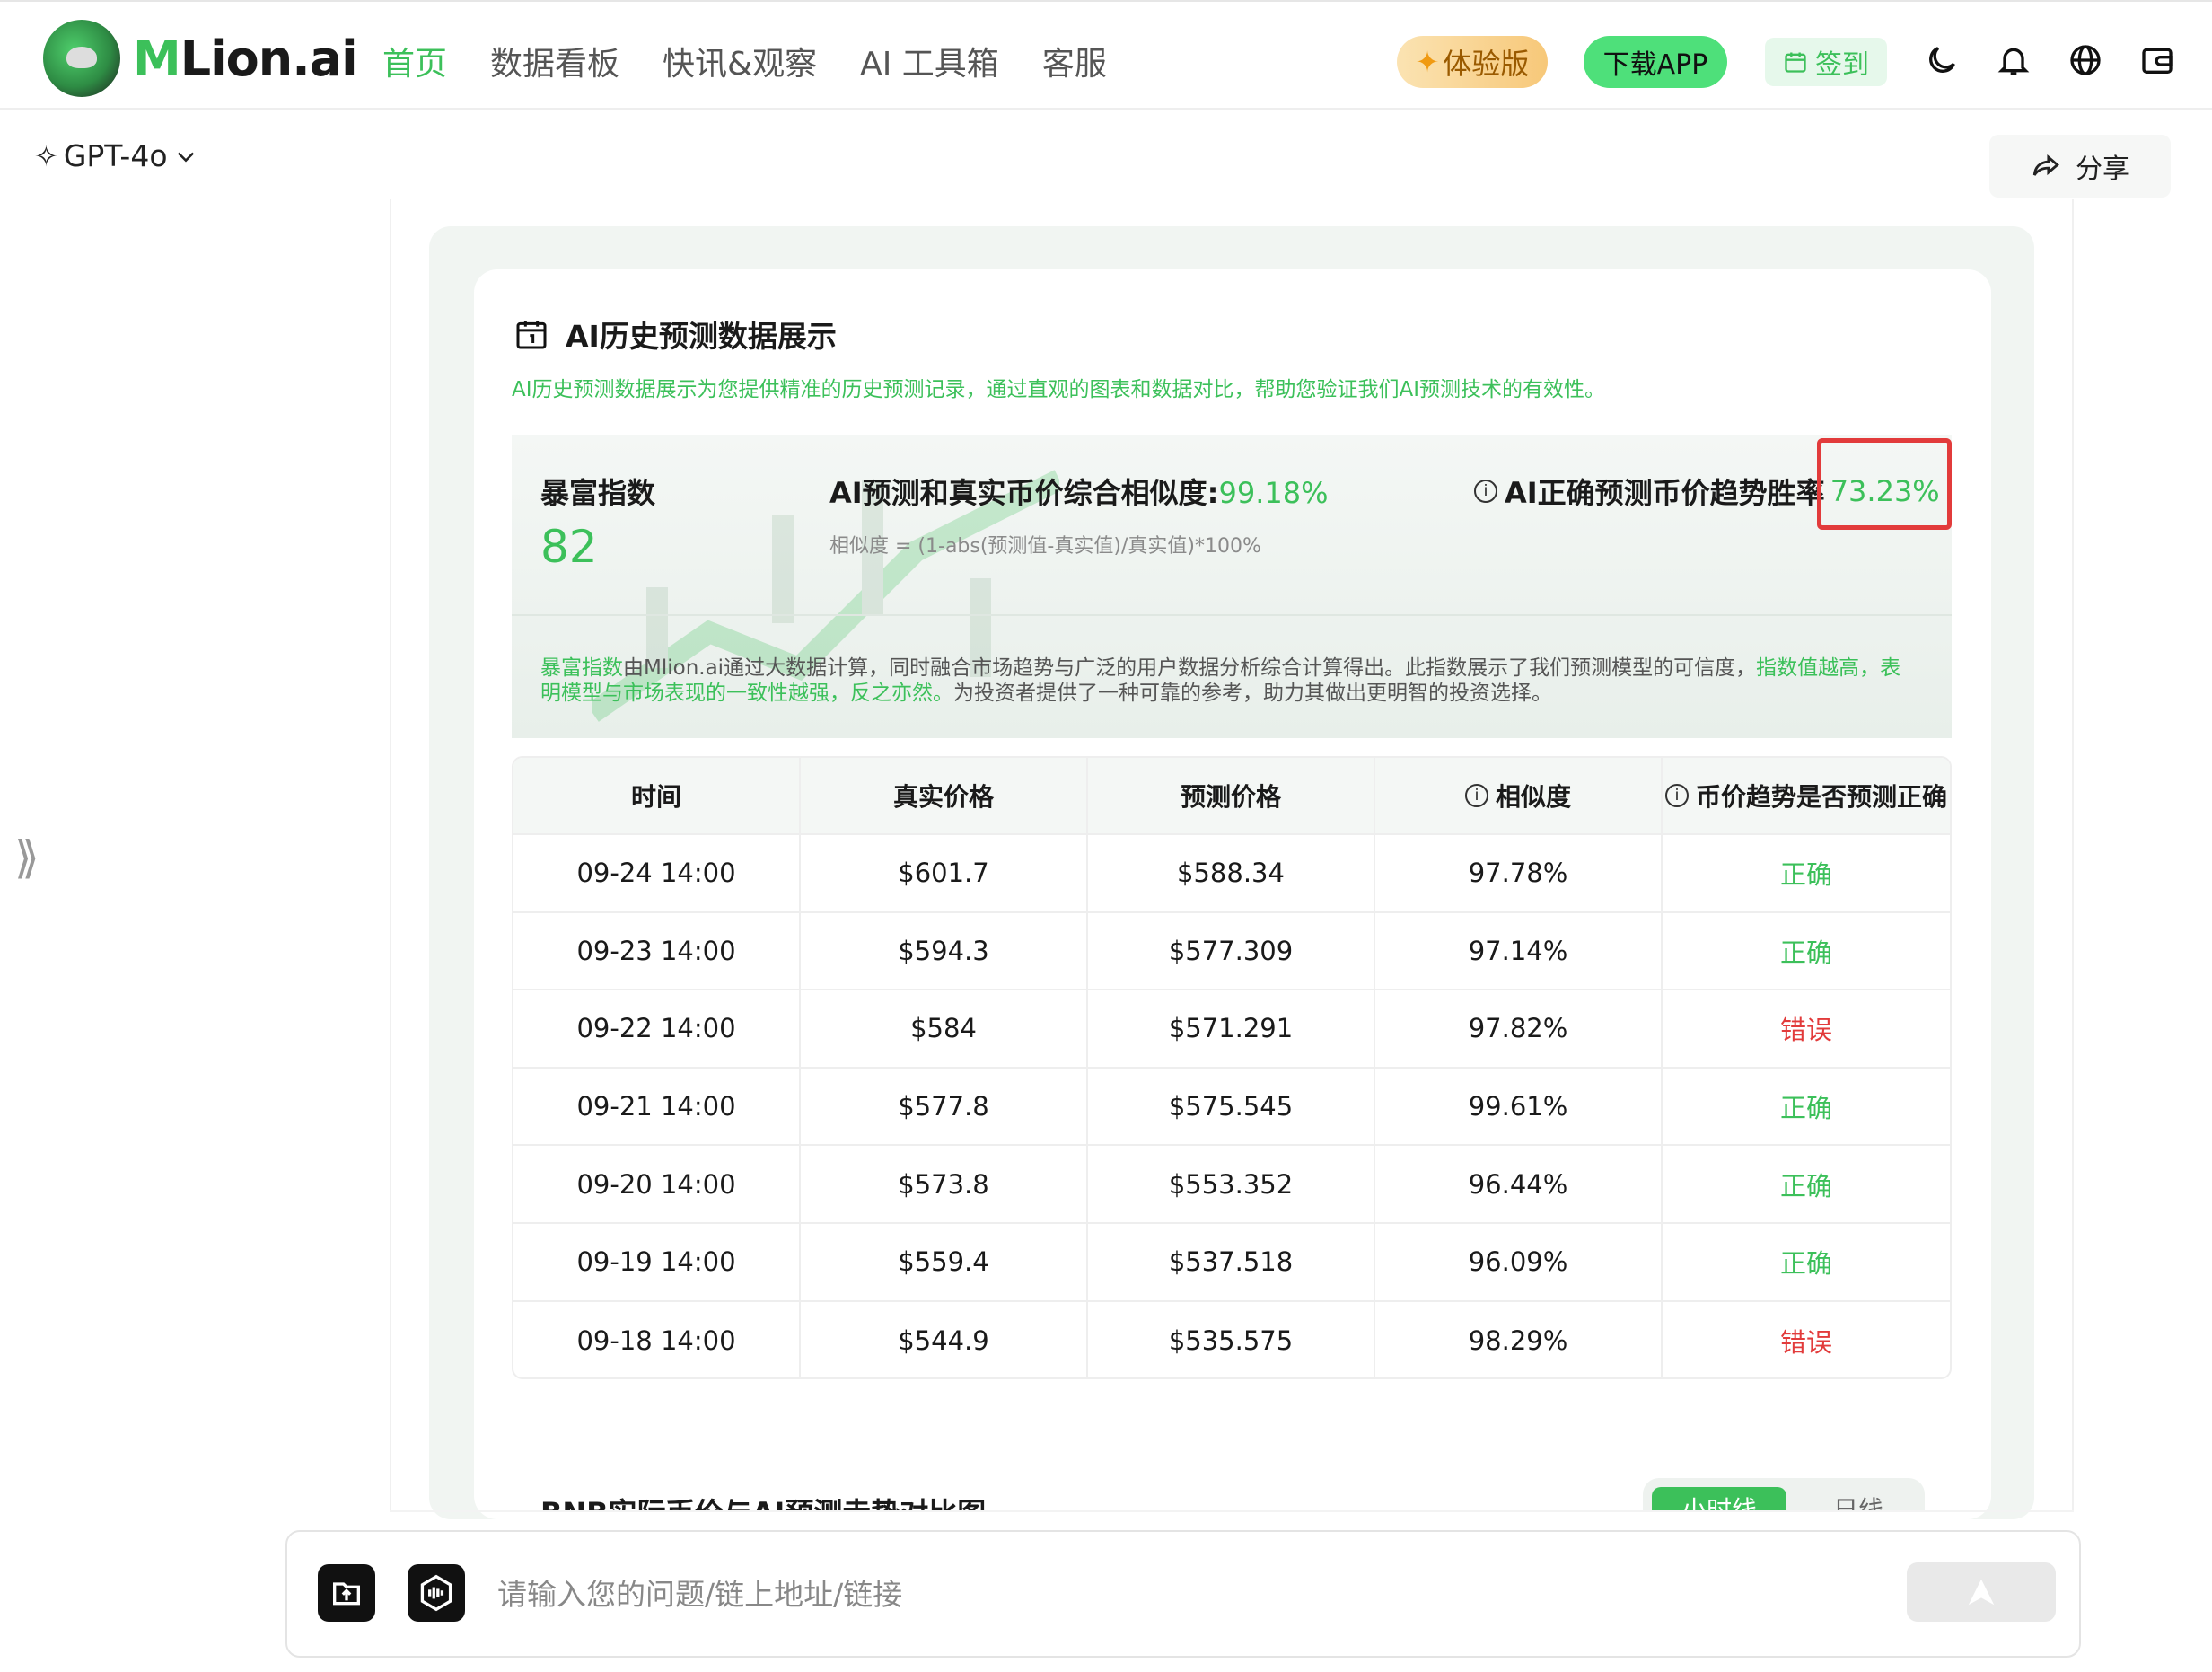 The height and width of the screenshot is (1672, 2212). I want to click on cell-real-price: $573.8, so click(944, 1184).